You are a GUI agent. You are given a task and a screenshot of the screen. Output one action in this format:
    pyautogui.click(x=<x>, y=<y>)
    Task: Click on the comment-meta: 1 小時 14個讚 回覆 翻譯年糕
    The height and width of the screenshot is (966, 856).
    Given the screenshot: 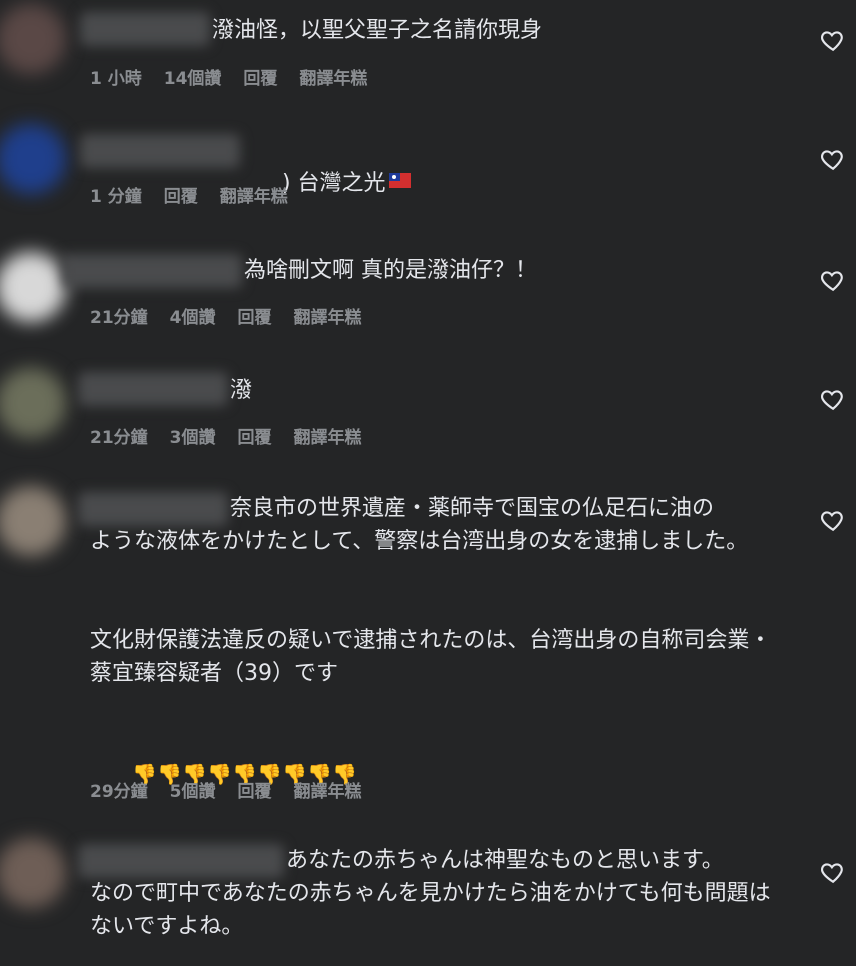 What is the action you would take?
    pyautogui.click(x=228, y=76)
    